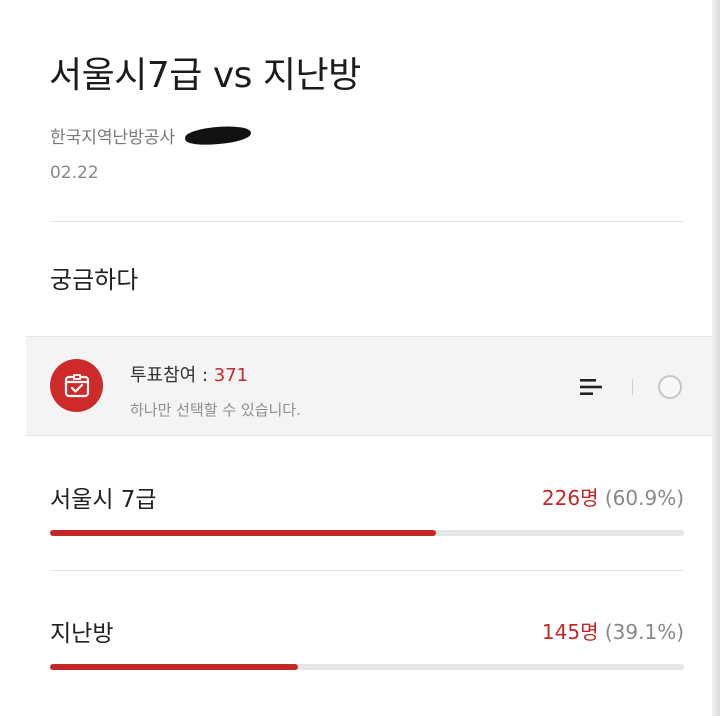 This screenshot has height=716, width=720. Describe the element at coordinates (231, 375) in the screenshot. I see `poll-participant-count: 371` at that location.